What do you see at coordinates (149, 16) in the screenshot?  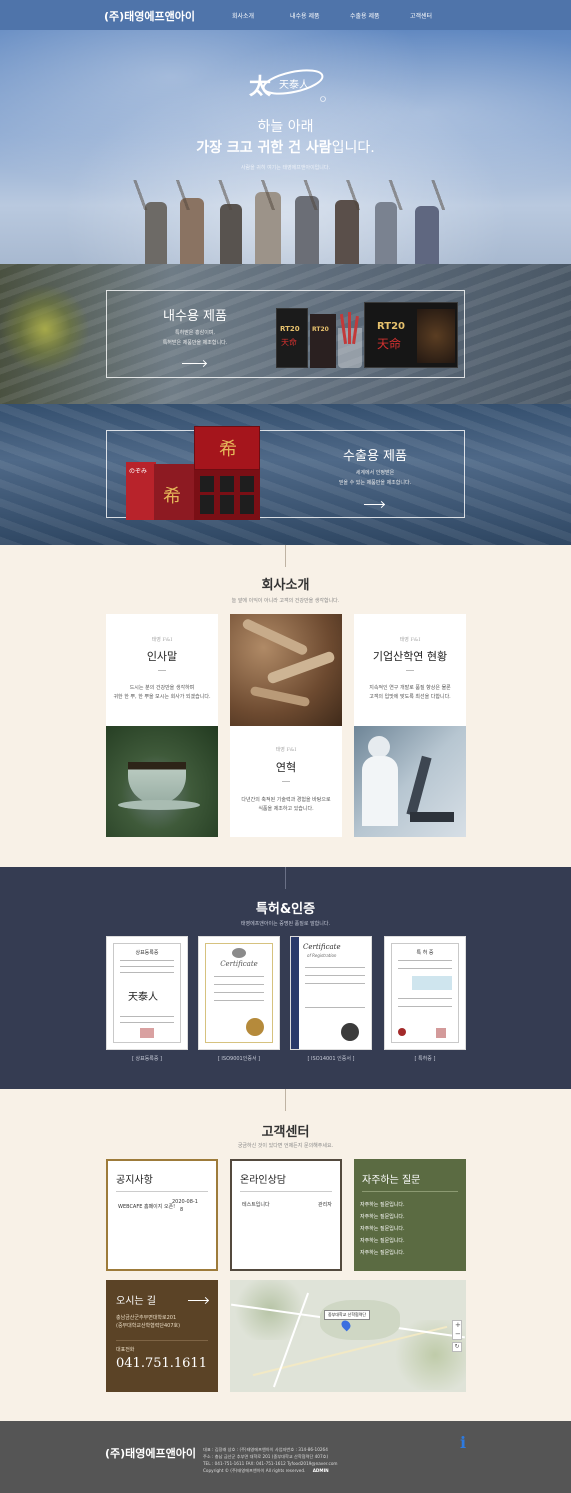 I see `site-logo: (주)태영에프앤아이` at bounding box center [149, 16].